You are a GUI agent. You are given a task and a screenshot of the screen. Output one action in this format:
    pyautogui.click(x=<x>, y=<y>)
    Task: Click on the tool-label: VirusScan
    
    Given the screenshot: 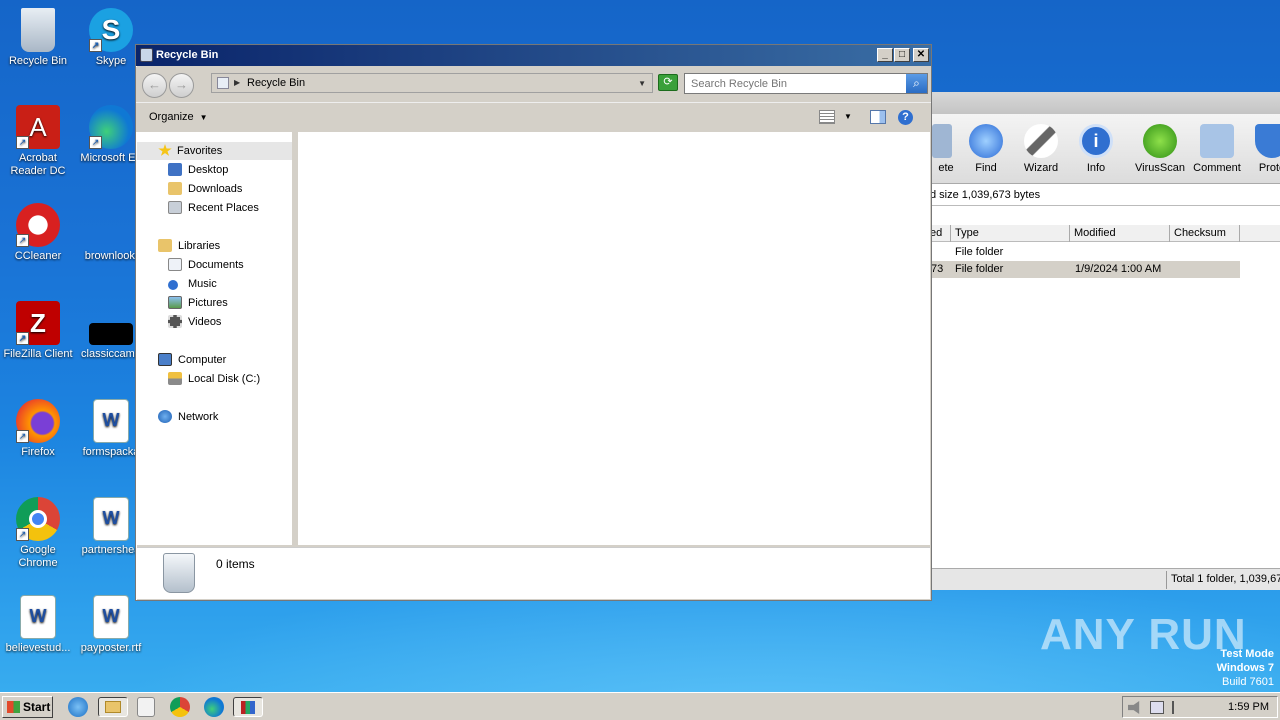 What is the action you would take?
    pyautogui.click(x=1160, y=168)
    